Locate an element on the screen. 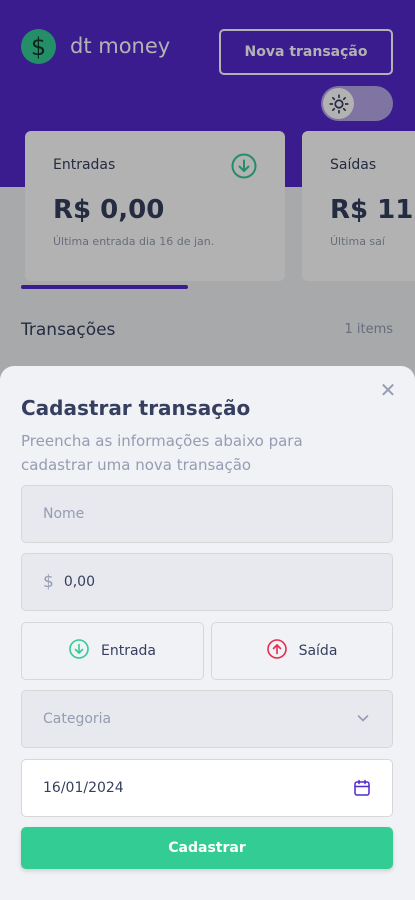  arrow-up-circle-icon is located at coordinates (276, 651).